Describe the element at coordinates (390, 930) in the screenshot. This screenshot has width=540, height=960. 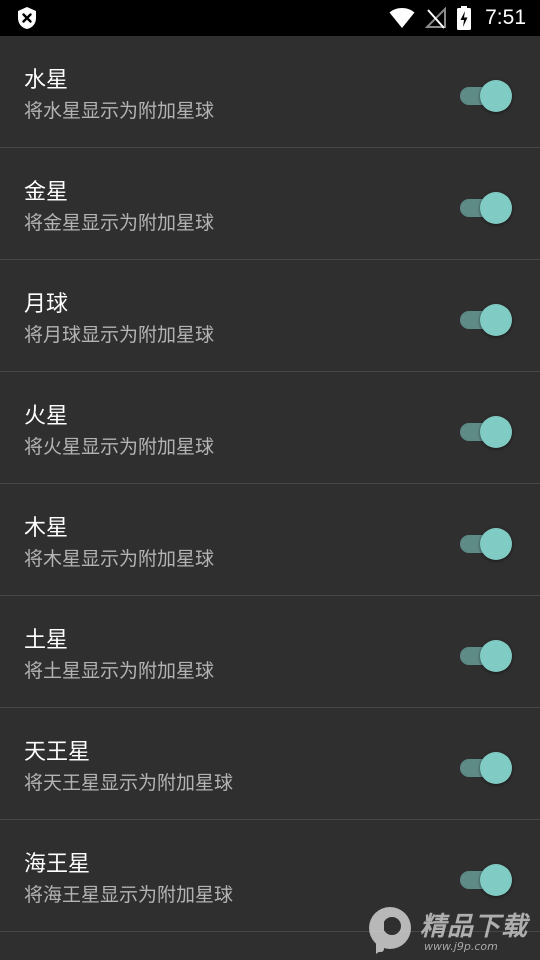
I see `j9p-logo-icon` at that location.